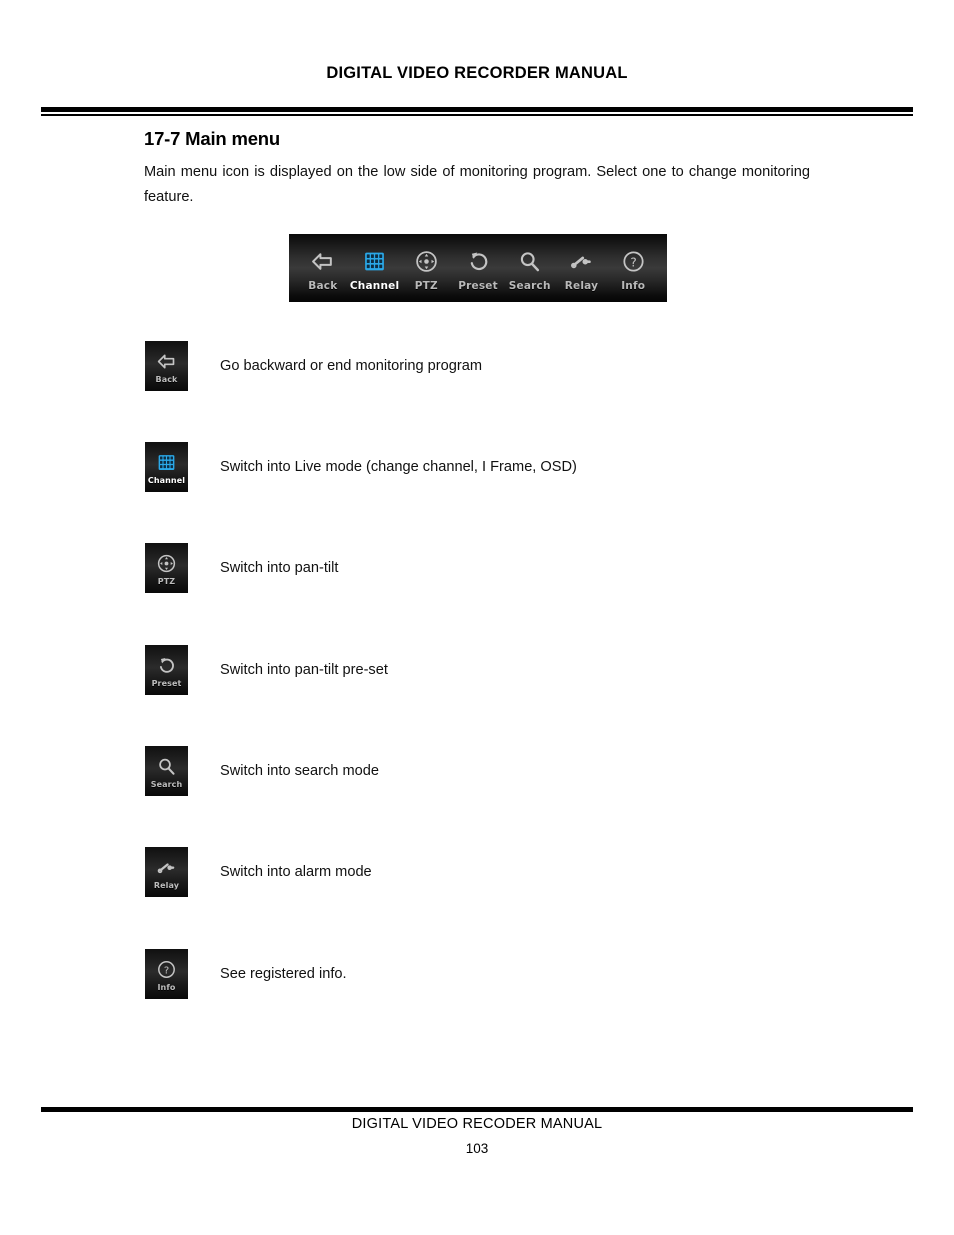  What do you see at coordinates (166, 581) in the screenshot?
I see `legend-icon-label: PTZ` at bounding box center [166, 581].